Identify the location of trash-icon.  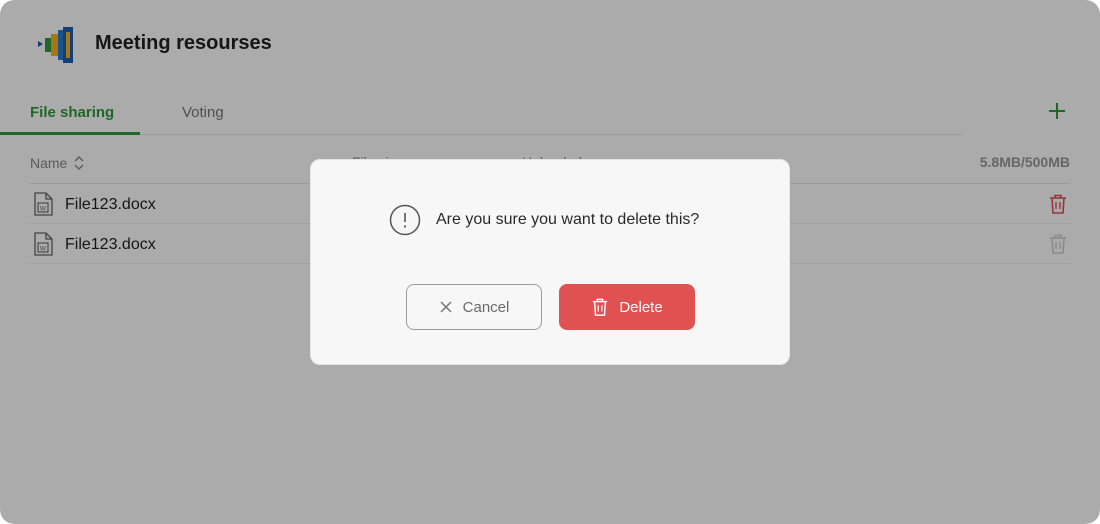
(600, 307).